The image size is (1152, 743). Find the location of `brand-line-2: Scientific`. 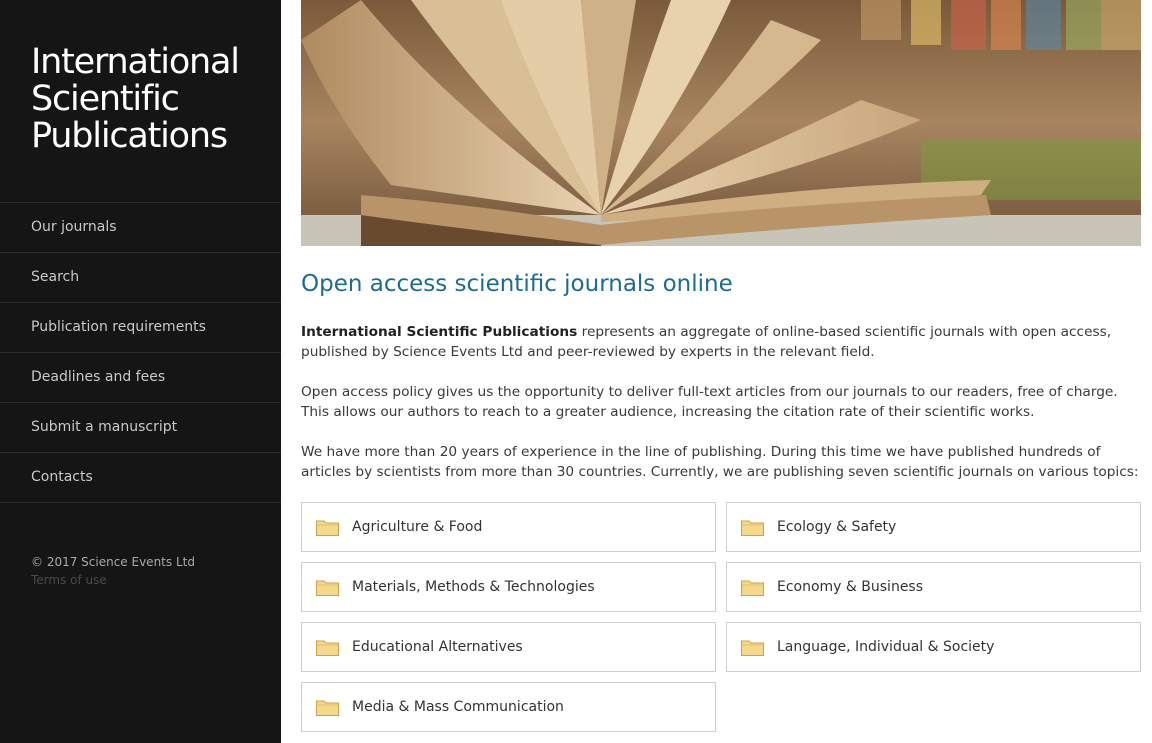

brand-line-2: Scientific is located at coordinates (105, 99).